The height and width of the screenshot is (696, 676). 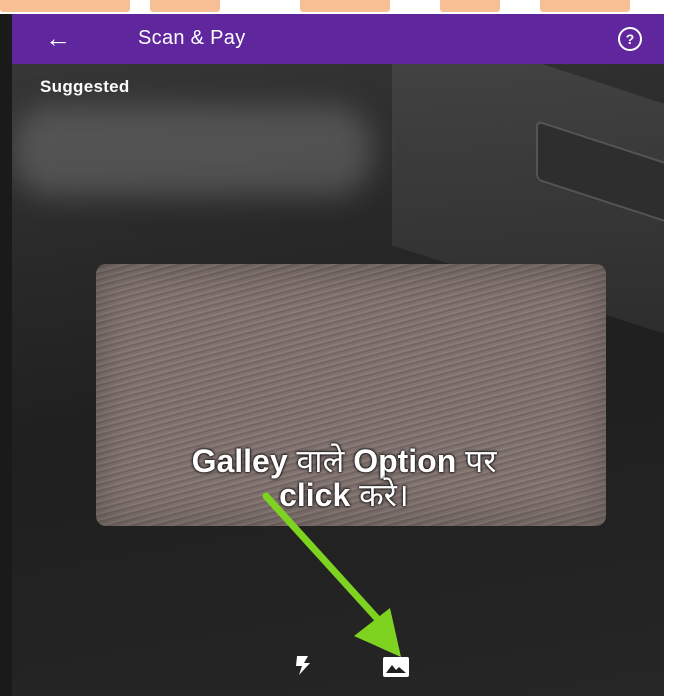 I want to click on flash-icon, so click(x=303, y=665).